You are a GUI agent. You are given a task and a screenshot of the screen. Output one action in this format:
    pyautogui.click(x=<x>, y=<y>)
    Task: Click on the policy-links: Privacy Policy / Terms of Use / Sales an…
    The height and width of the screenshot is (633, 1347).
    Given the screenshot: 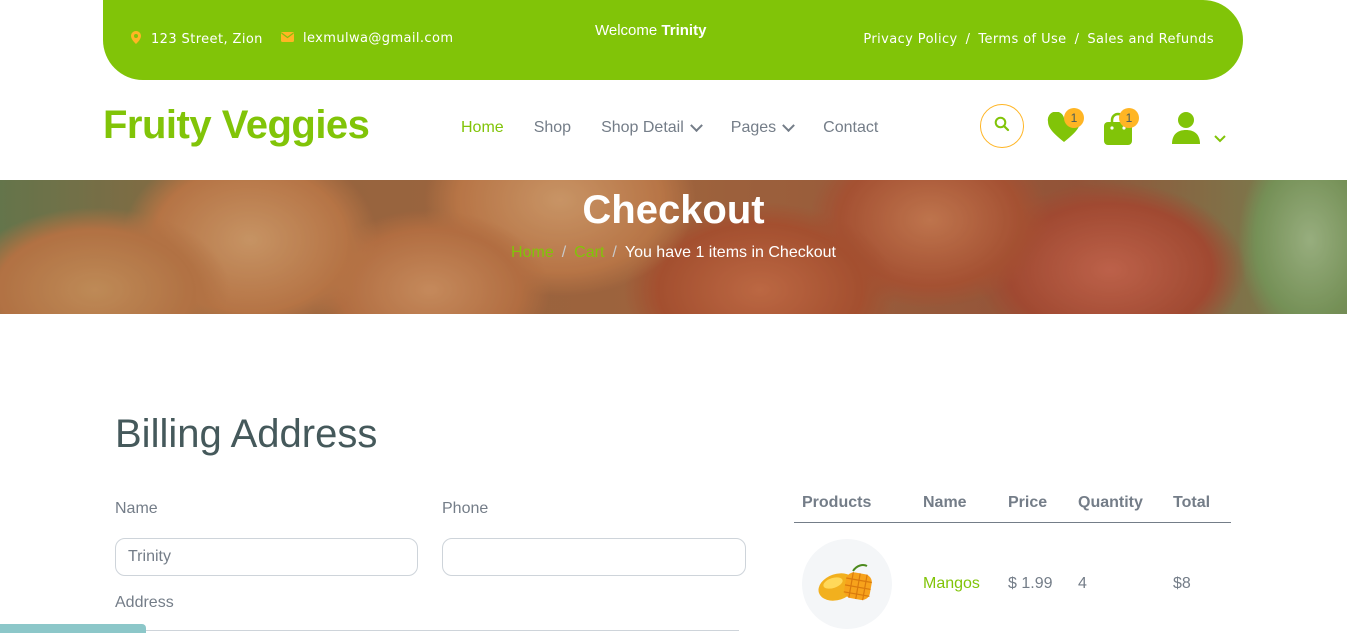 What is the action you would take?
    pyautogui.click(x=1038, y=39)
    